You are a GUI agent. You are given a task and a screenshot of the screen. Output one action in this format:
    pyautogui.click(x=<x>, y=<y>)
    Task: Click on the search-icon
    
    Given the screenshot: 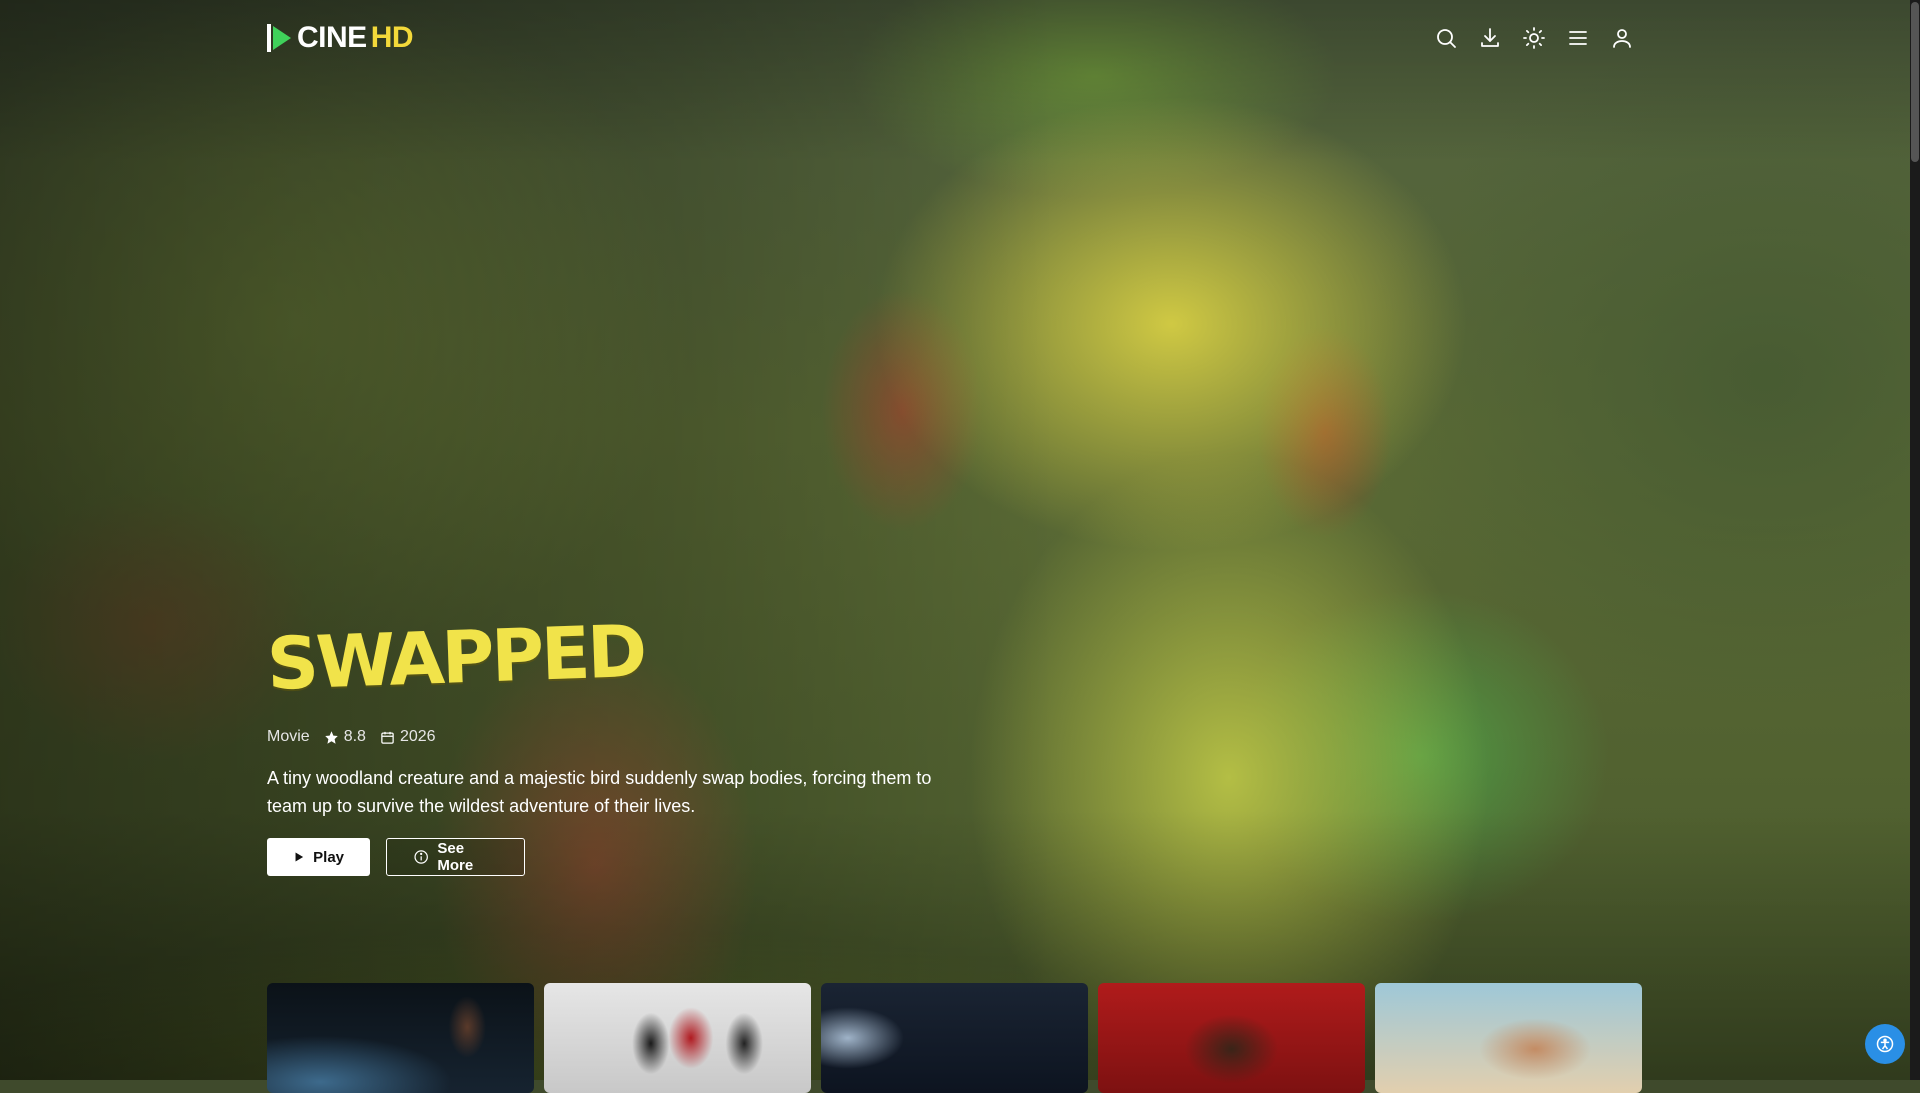 What is the action you would take?
    pyautogui.click(x=1446, y=38)
    